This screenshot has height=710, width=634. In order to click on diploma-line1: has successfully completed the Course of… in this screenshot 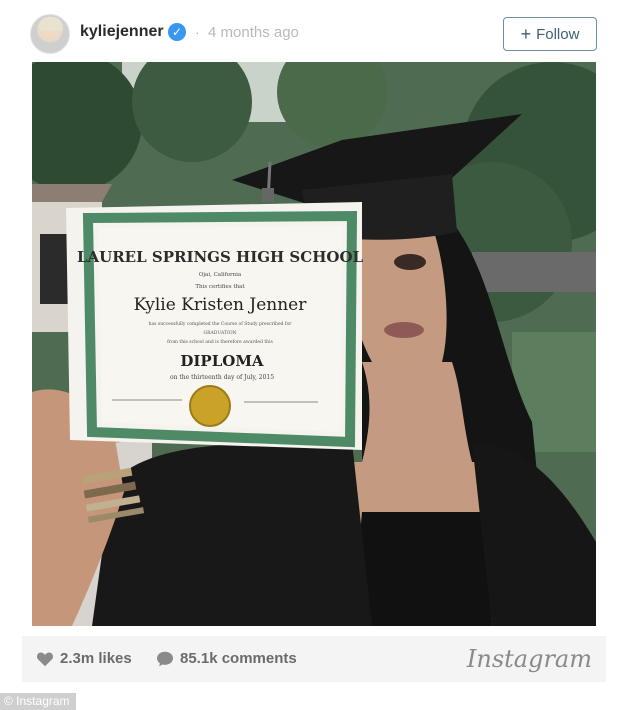, I will do `click(221, 324)`.